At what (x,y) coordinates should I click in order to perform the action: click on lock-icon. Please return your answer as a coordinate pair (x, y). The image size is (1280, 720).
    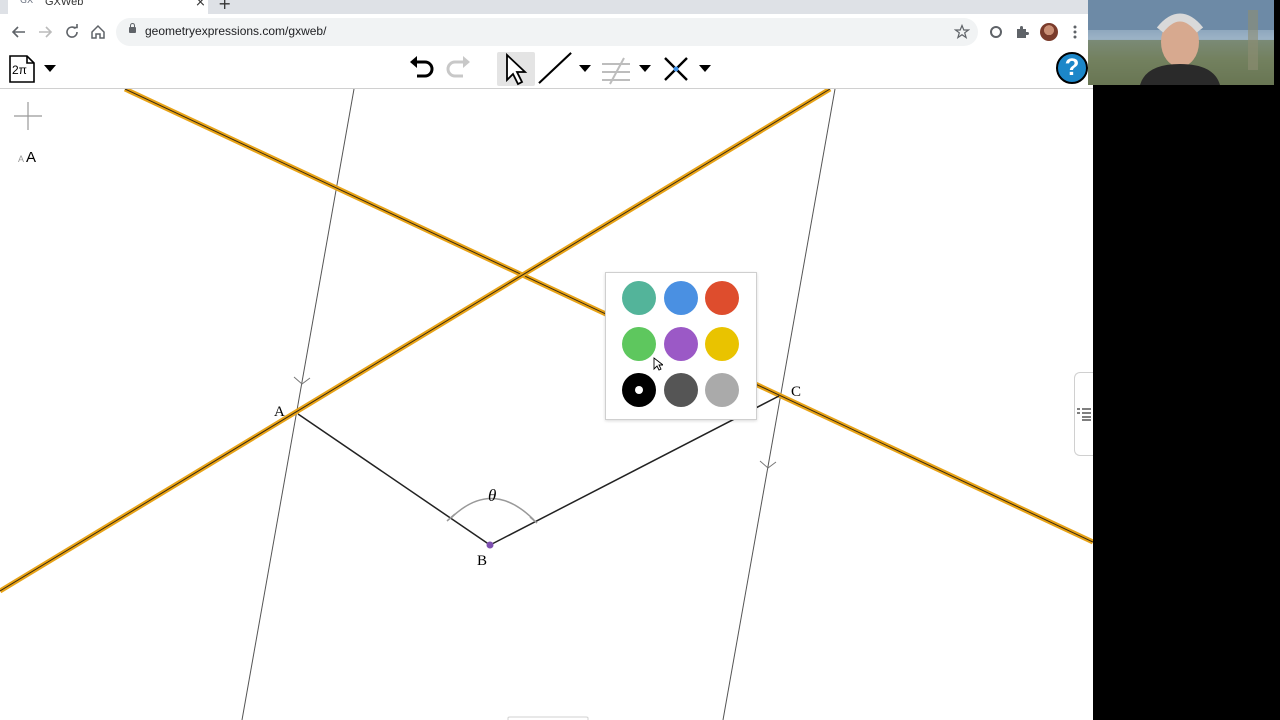
    Looking at the image, I should click on (132, 28).